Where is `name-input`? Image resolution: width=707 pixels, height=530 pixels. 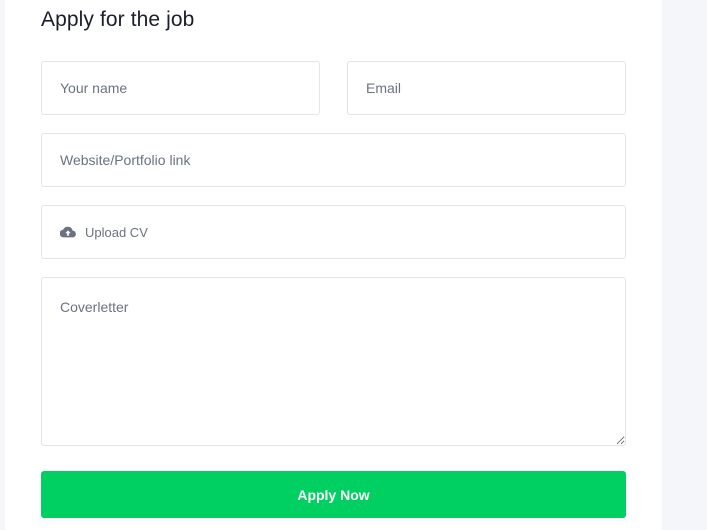
name-input is located at coordinates (180, 88).